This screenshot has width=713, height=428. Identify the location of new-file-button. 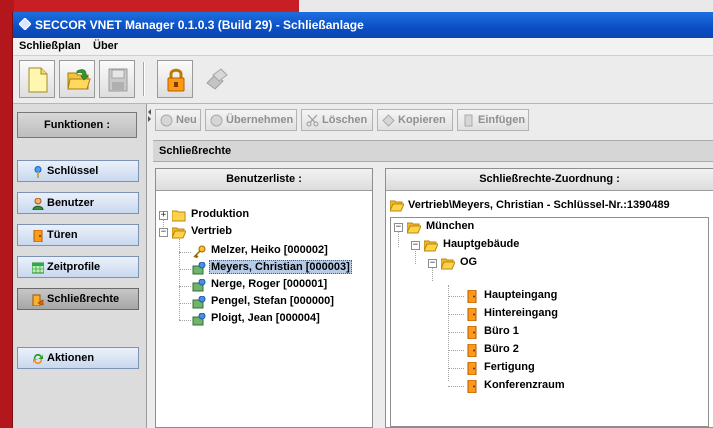
(37, 79).